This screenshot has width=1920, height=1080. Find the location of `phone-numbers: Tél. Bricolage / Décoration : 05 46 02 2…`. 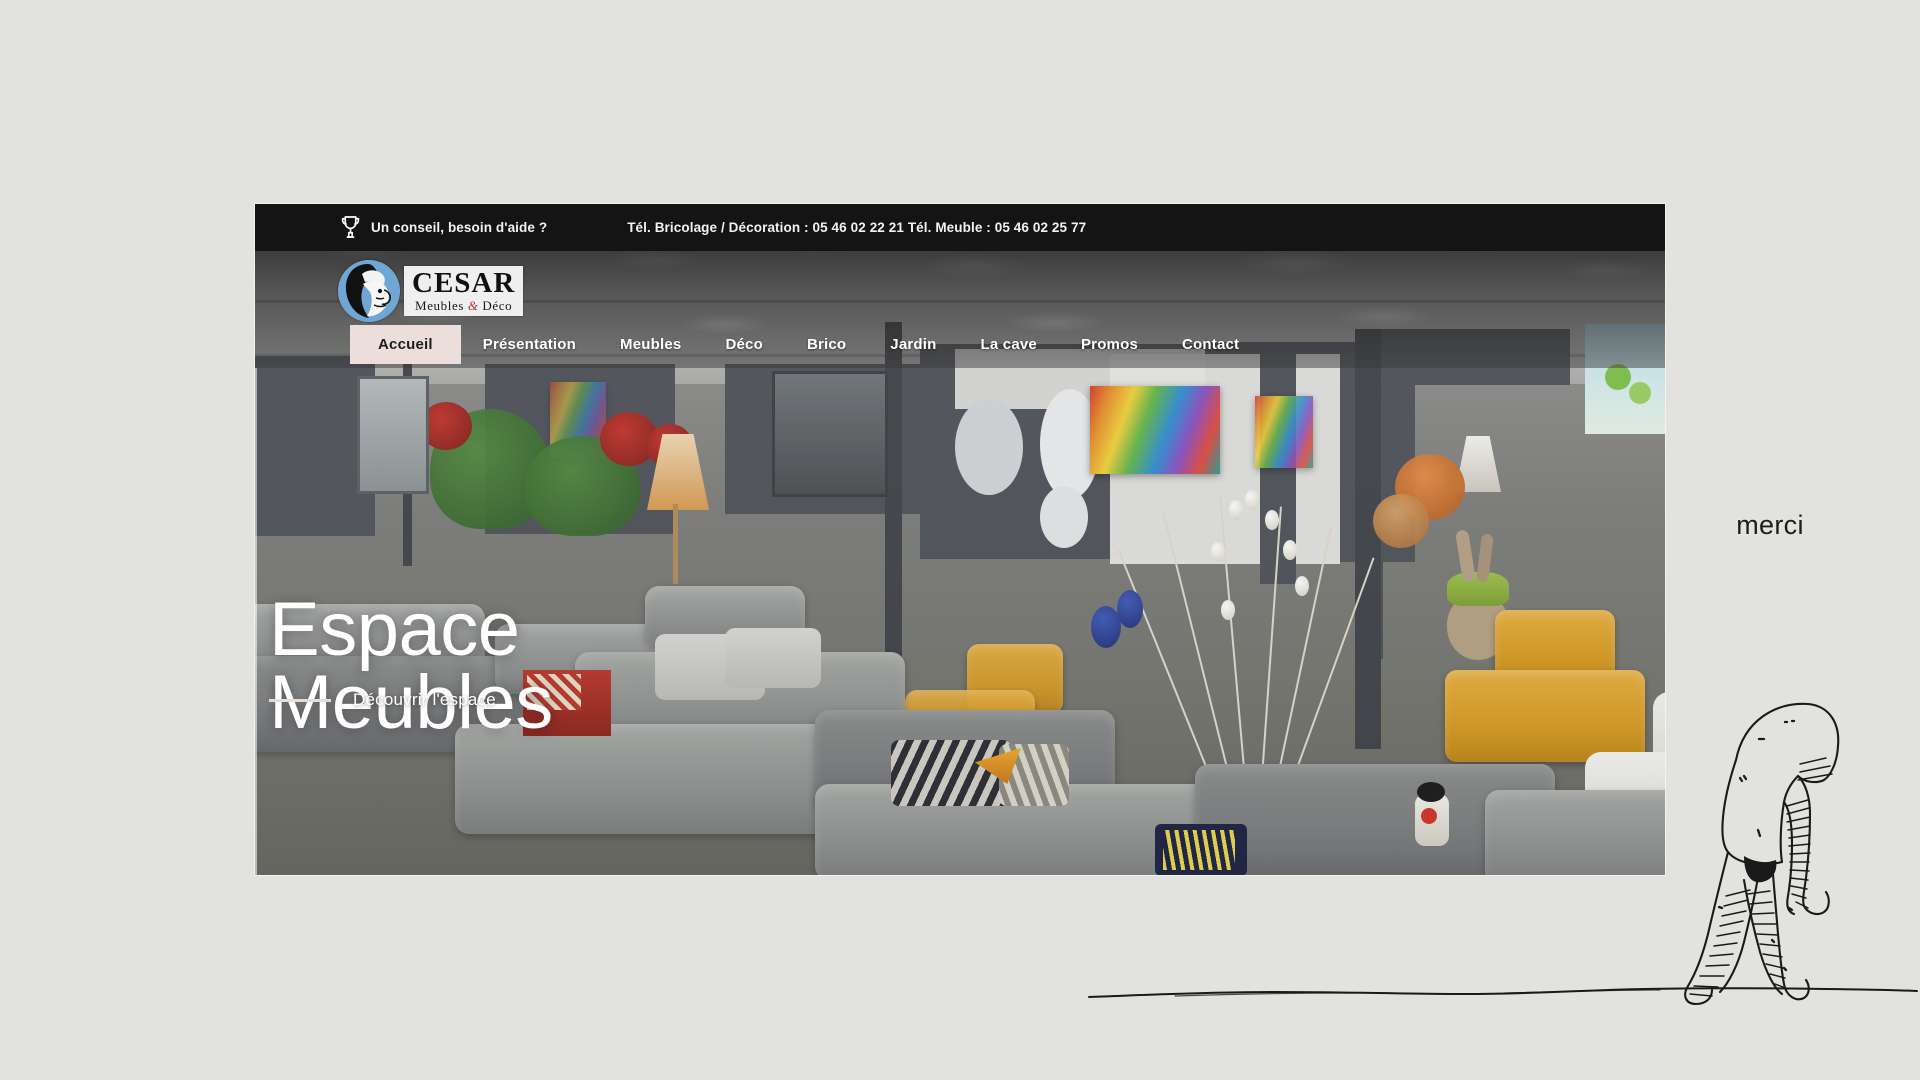

phone-numbers: Tél. Bricolage / Décoration : 05 46 02 2… is located at coordinates (856, 227).